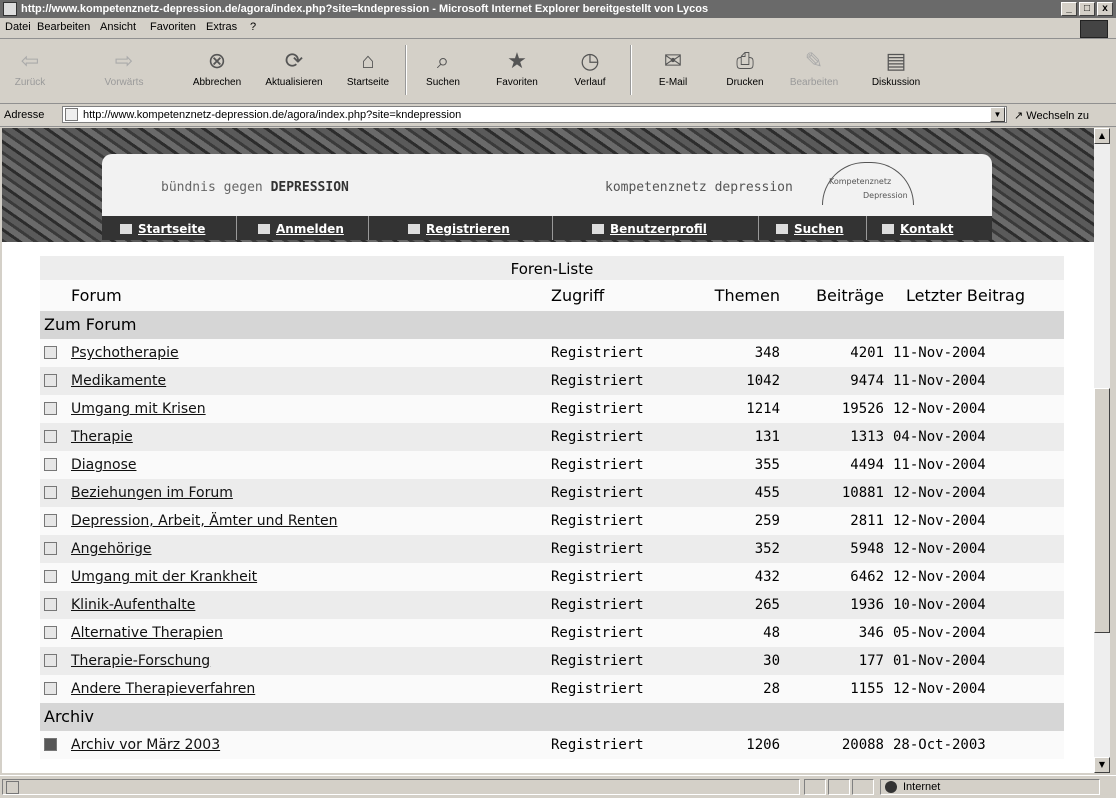 Image resolution: width=1116 pixels, height=798 pixels. What do you see at coordinates (133, 605) in the screenshot?
I see `forum-link: Klinik-Aufenthalte` at bounding box center [133, 605].